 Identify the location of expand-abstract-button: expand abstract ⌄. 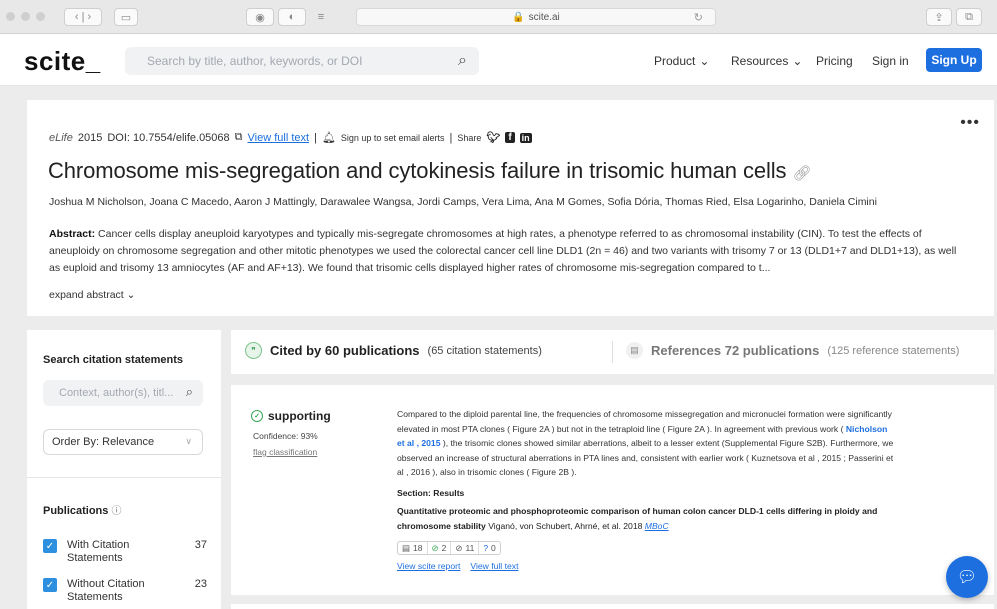
(92, 295).